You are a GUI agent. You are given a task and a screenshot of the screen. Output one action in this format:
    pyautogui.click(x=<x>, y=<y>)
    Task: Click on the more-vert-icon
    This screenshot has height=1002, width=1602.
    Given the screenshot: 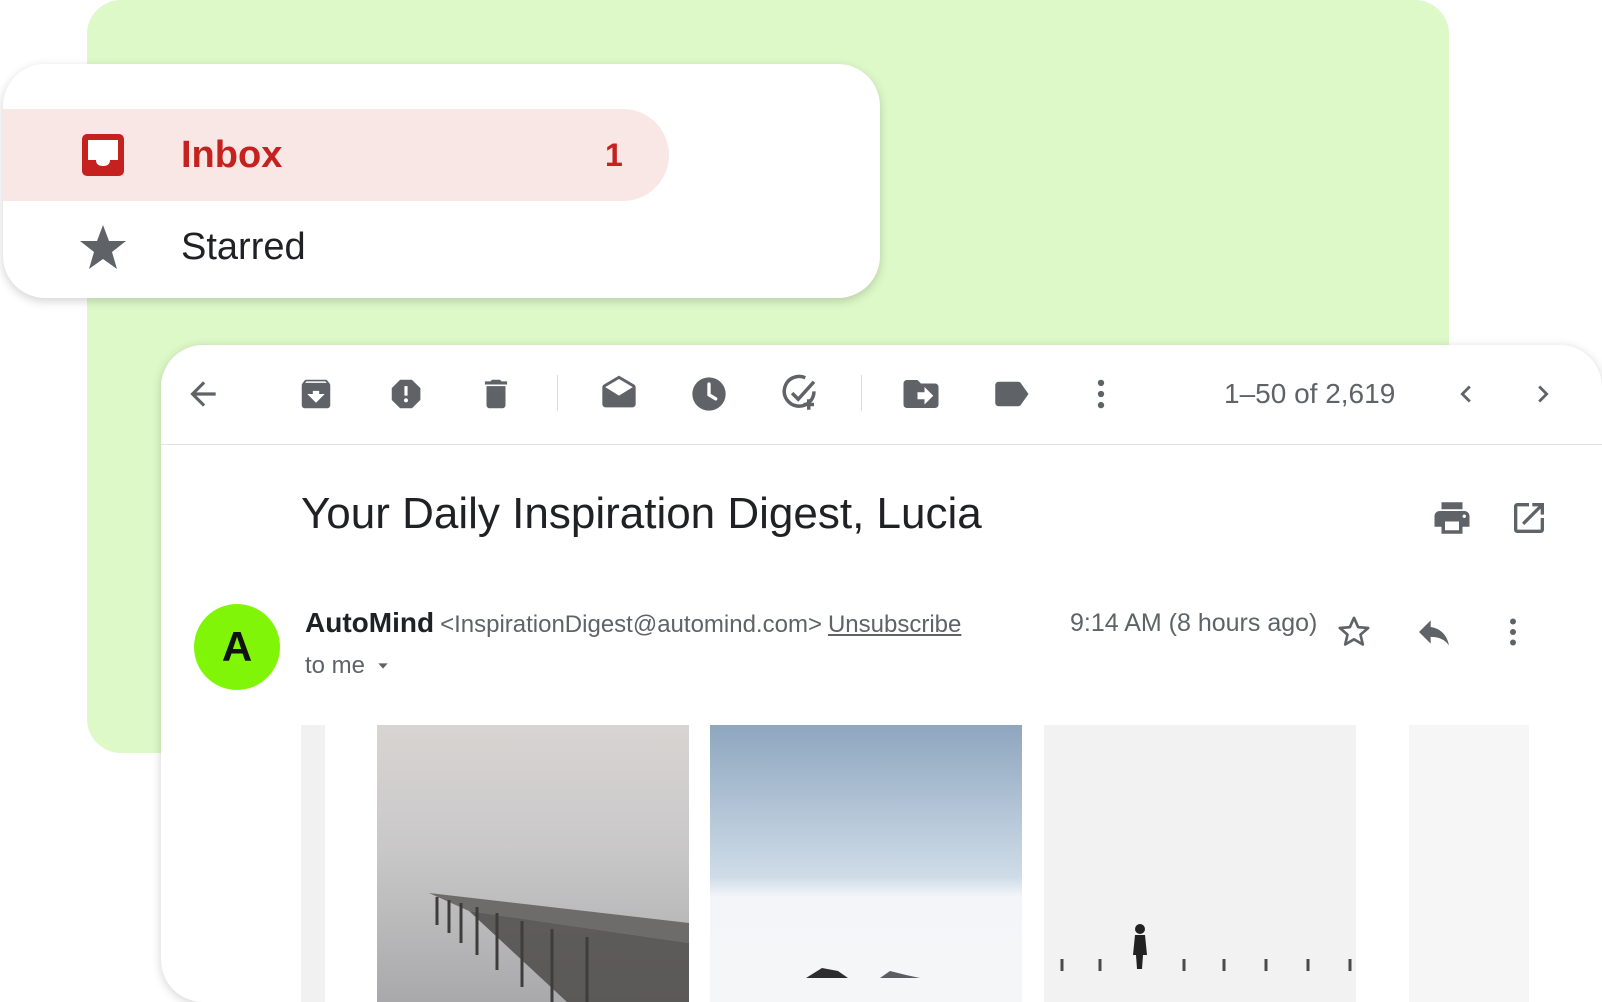 What is the action you would take?
    pyautogui.click(x=1101, y=394)
    